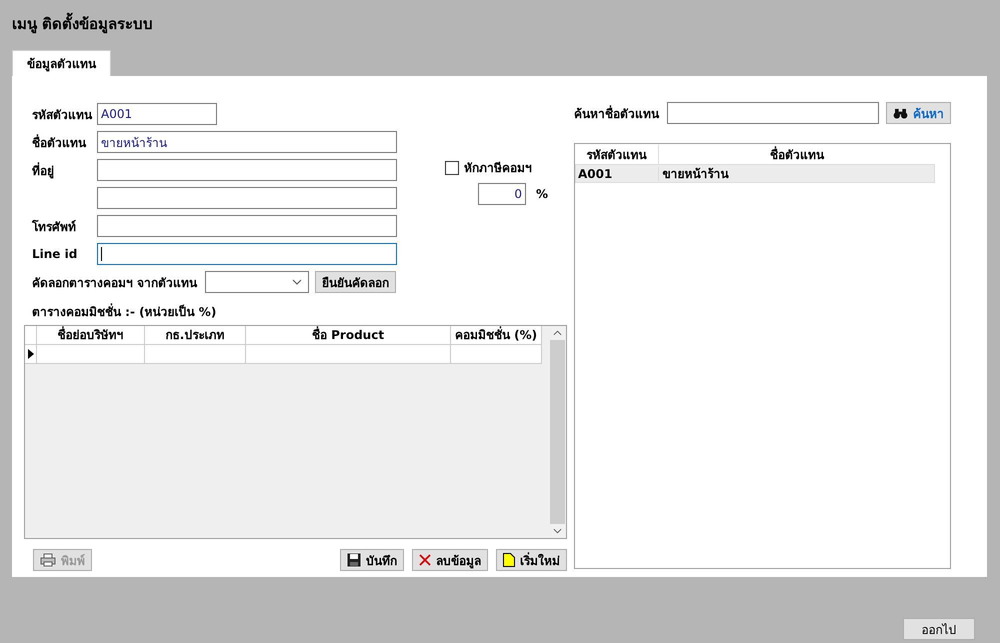 Image resolution: width=1000 pixels, height=643 pixels. What do you see at coordinates (53, 227) in the screenshot?
I see `field-label: โทรศัพท์` at bounding box center [53, 227].